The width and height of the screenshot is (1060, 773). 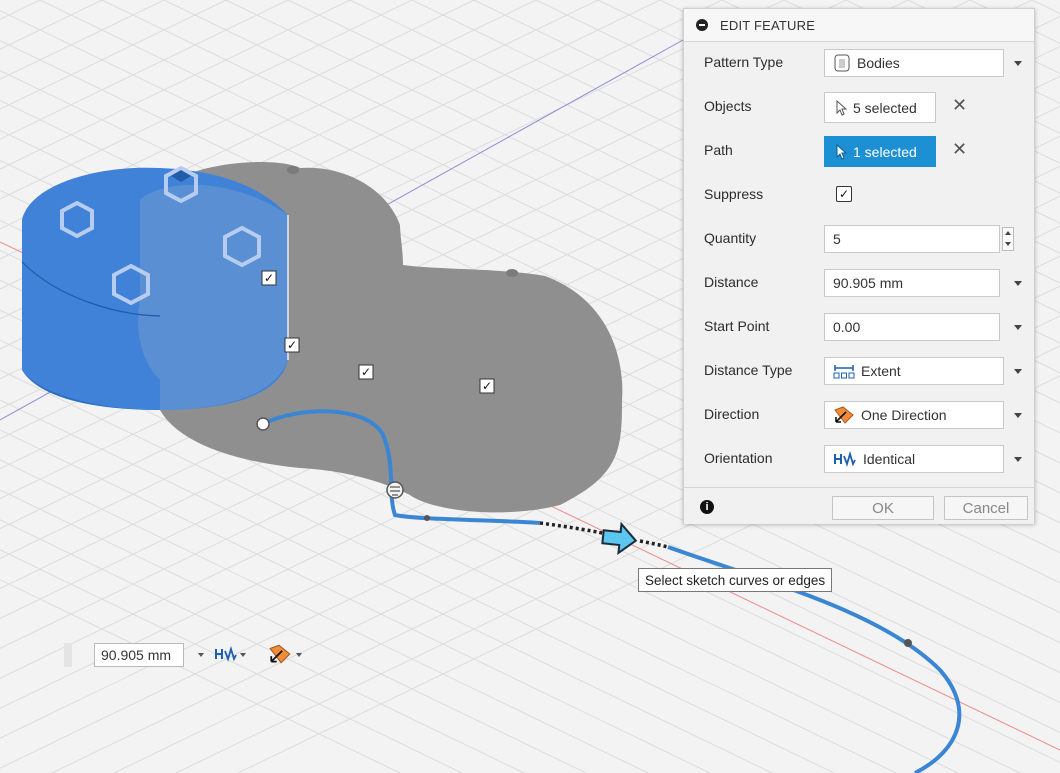 I want to click on direction-row: Direction One Direction, so click(x=859, y=415).